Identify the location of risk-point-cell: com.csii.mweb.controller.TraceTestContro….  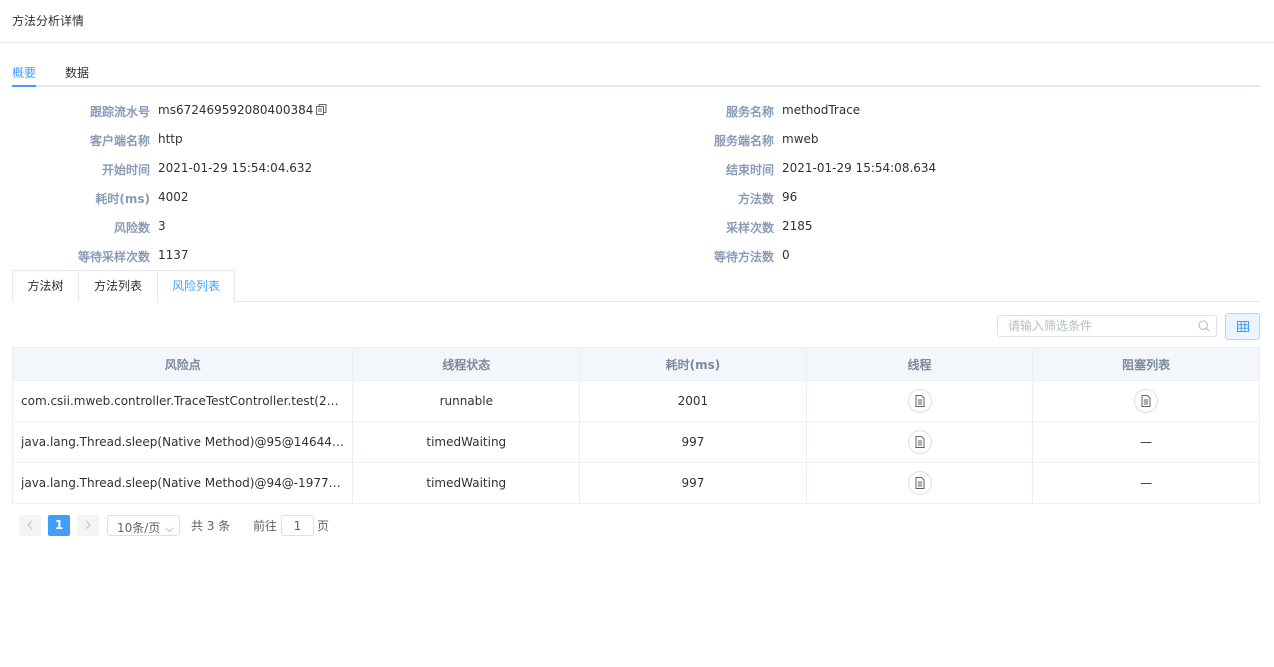
(183, 401).